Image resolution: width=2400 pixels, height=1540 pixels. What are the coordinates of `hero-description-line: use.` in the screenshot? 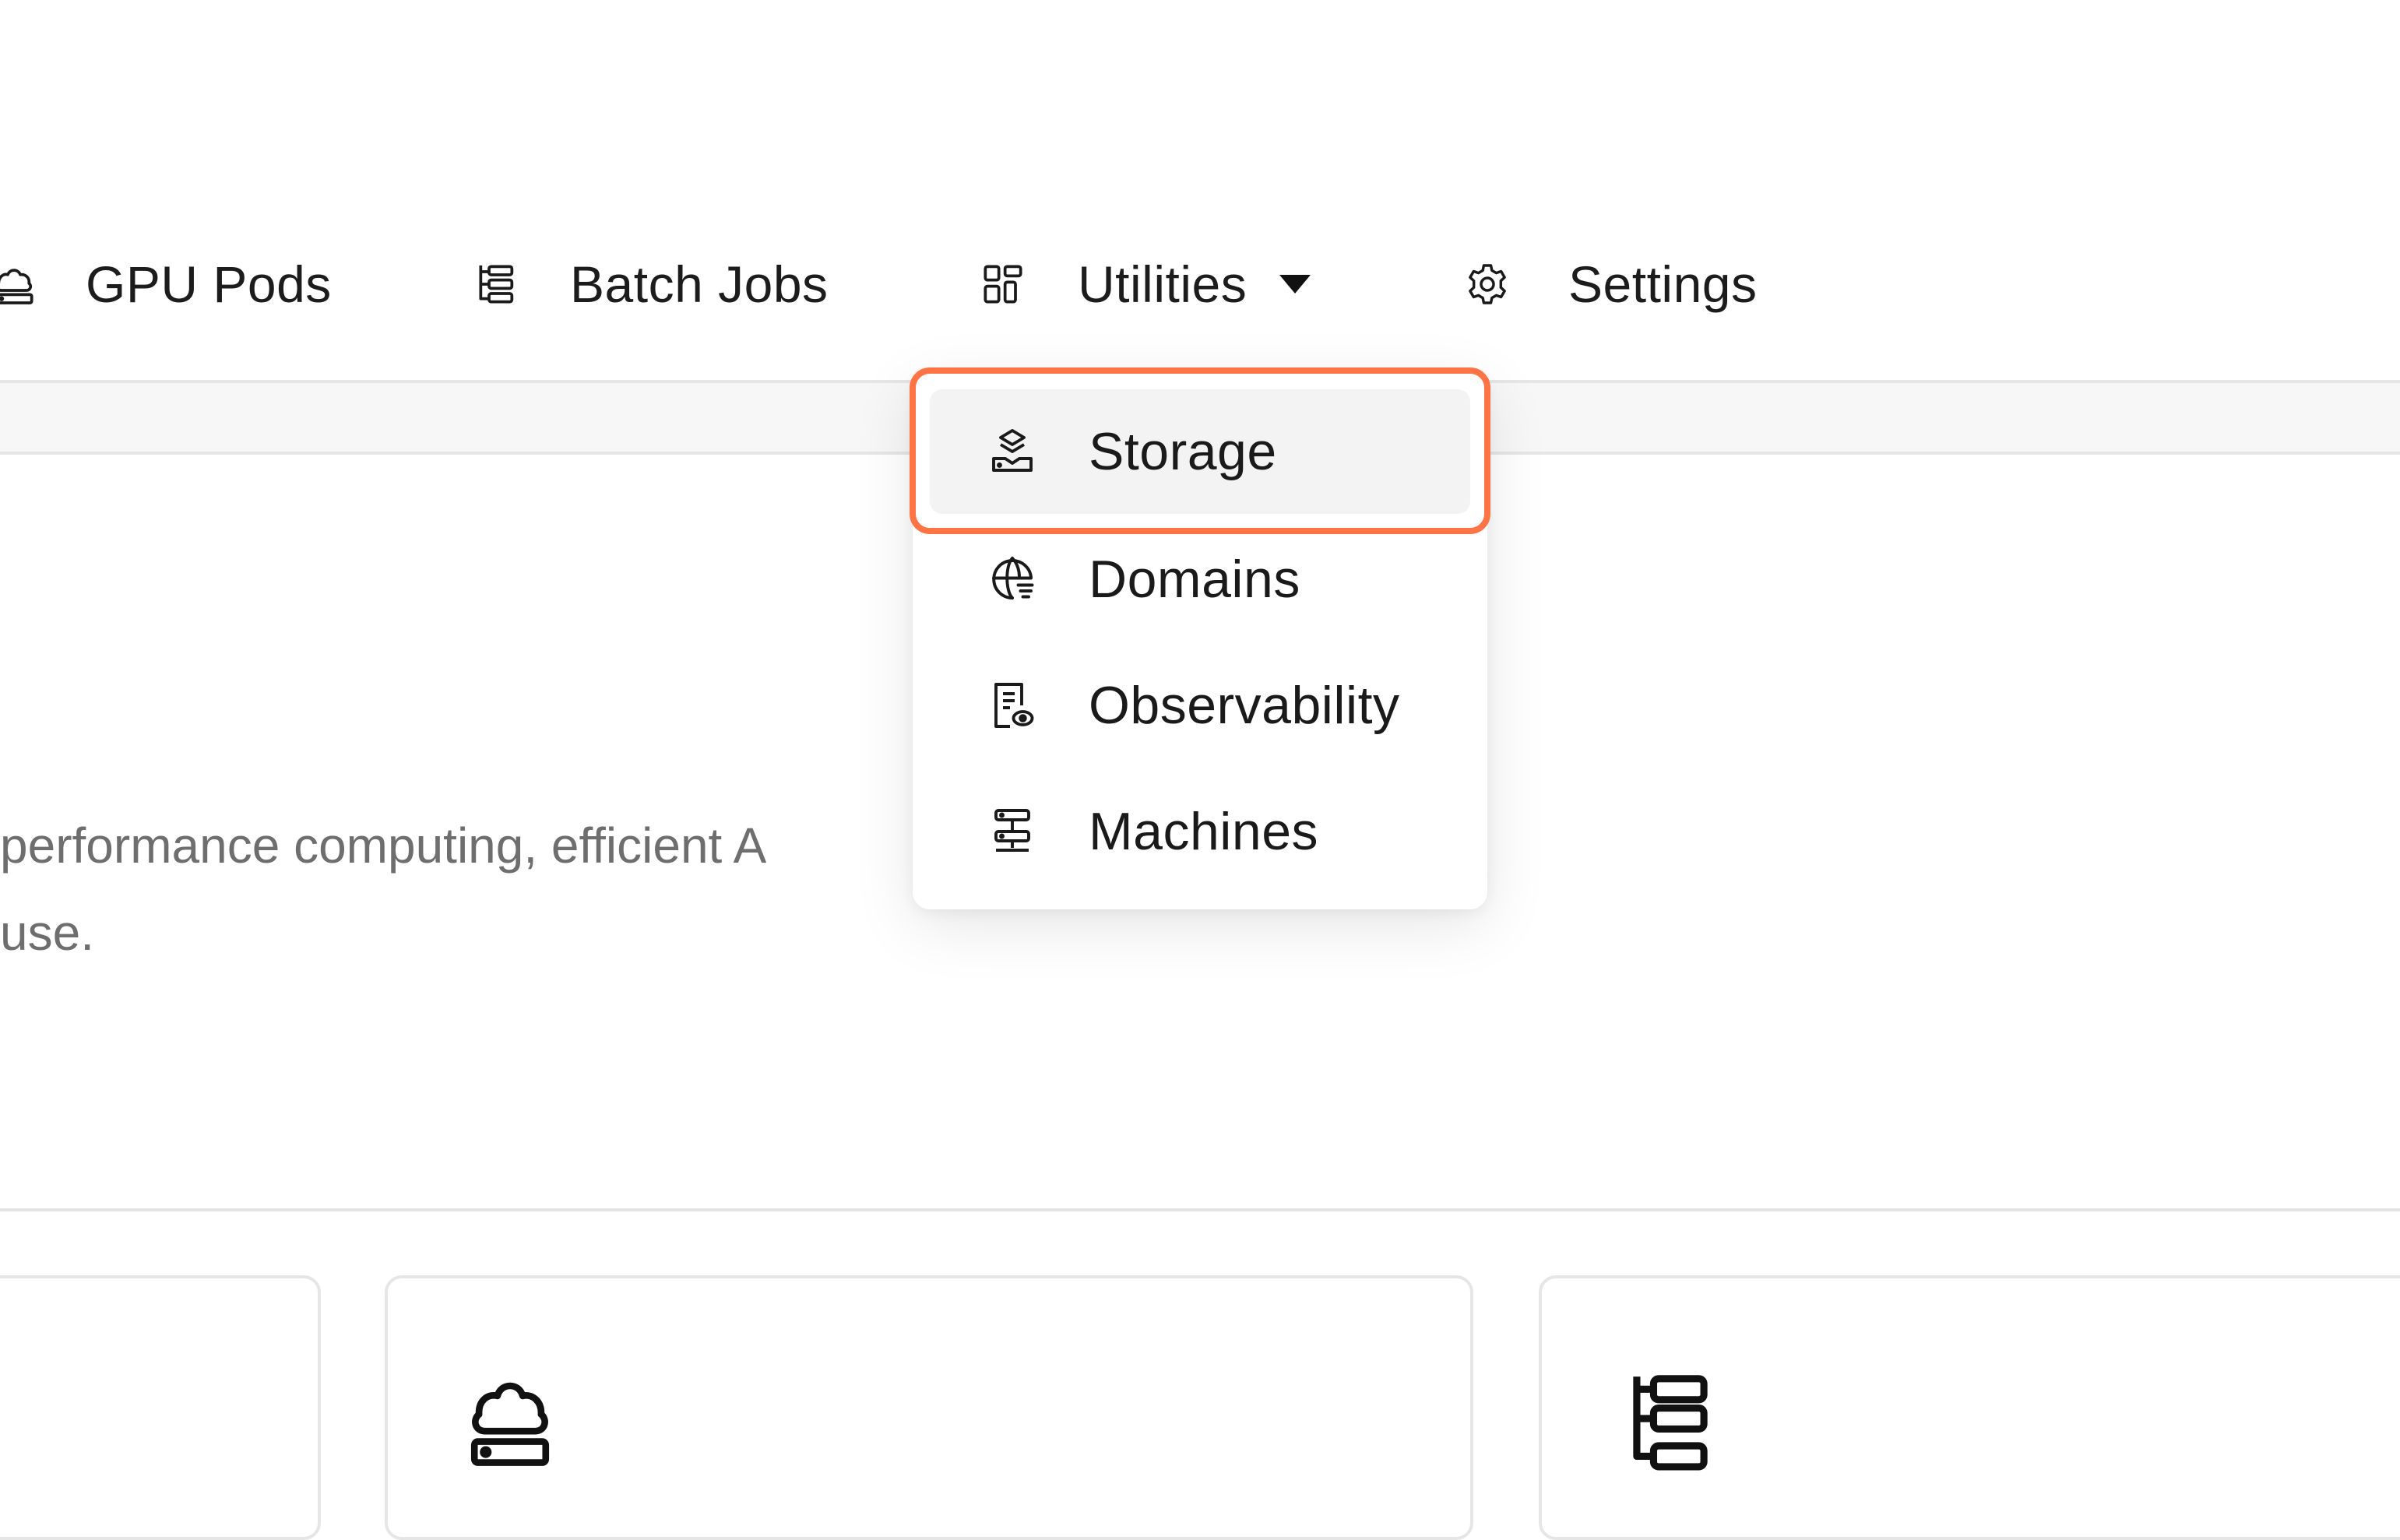 It's located at (47, 933).